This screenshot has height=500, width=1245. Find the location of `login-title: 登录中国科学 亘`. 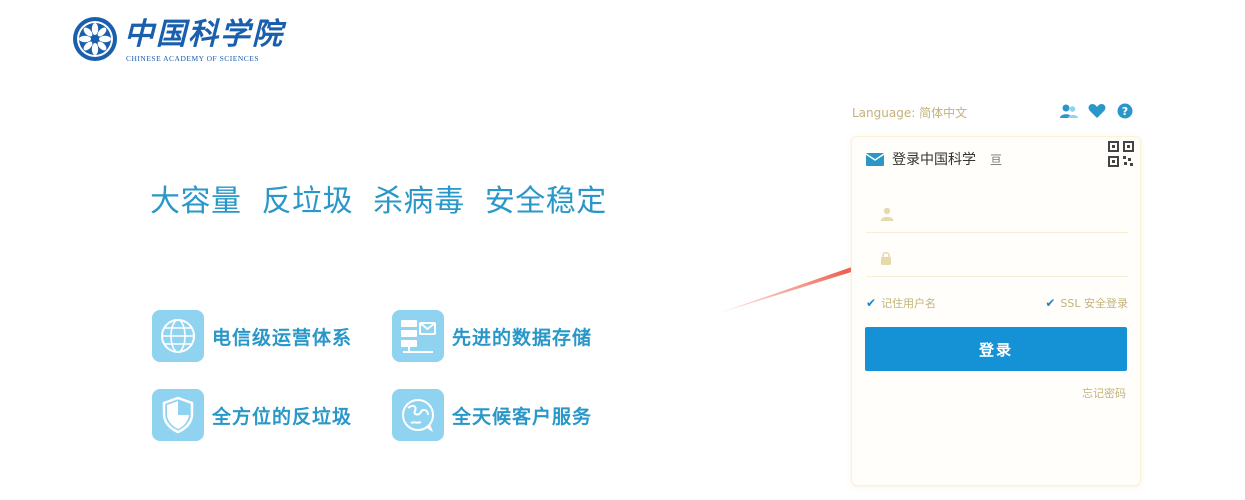

login-title: 登录中国科学 亘 is located at coordinates (934, 159).